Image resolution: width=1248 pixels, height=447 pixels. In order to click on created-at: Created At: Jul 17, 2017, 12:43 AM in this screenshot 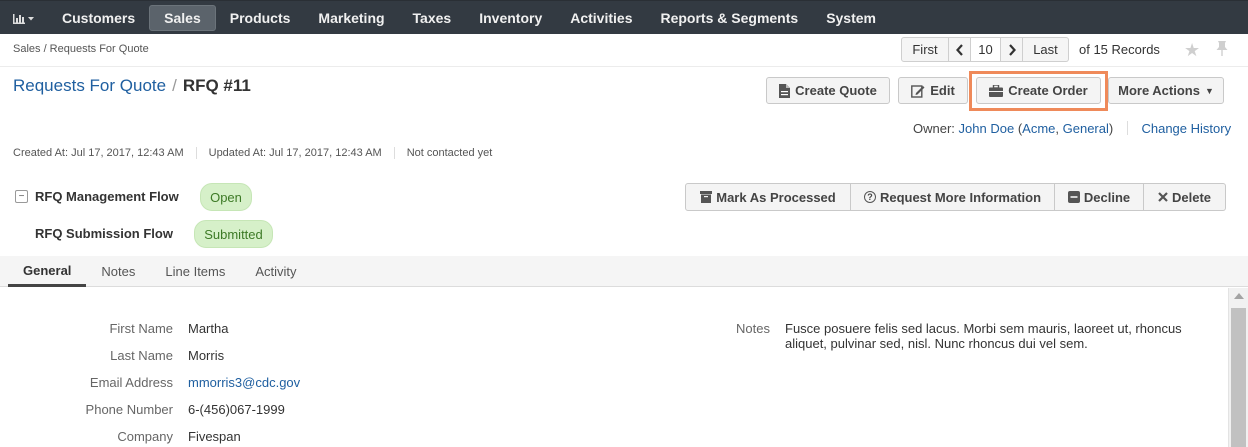, I will do `click(105, 153)`.